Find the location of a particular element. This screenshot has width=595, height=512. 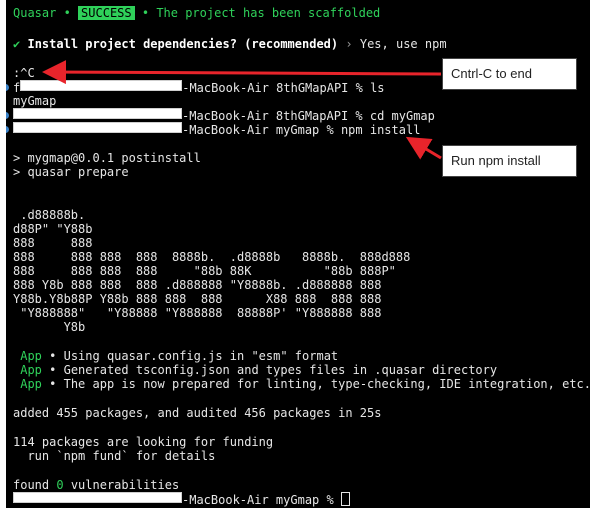

prompt-line: -MacBook-Air 8thGMapAPI % cd myGmap is located at coordinates (220, 115).